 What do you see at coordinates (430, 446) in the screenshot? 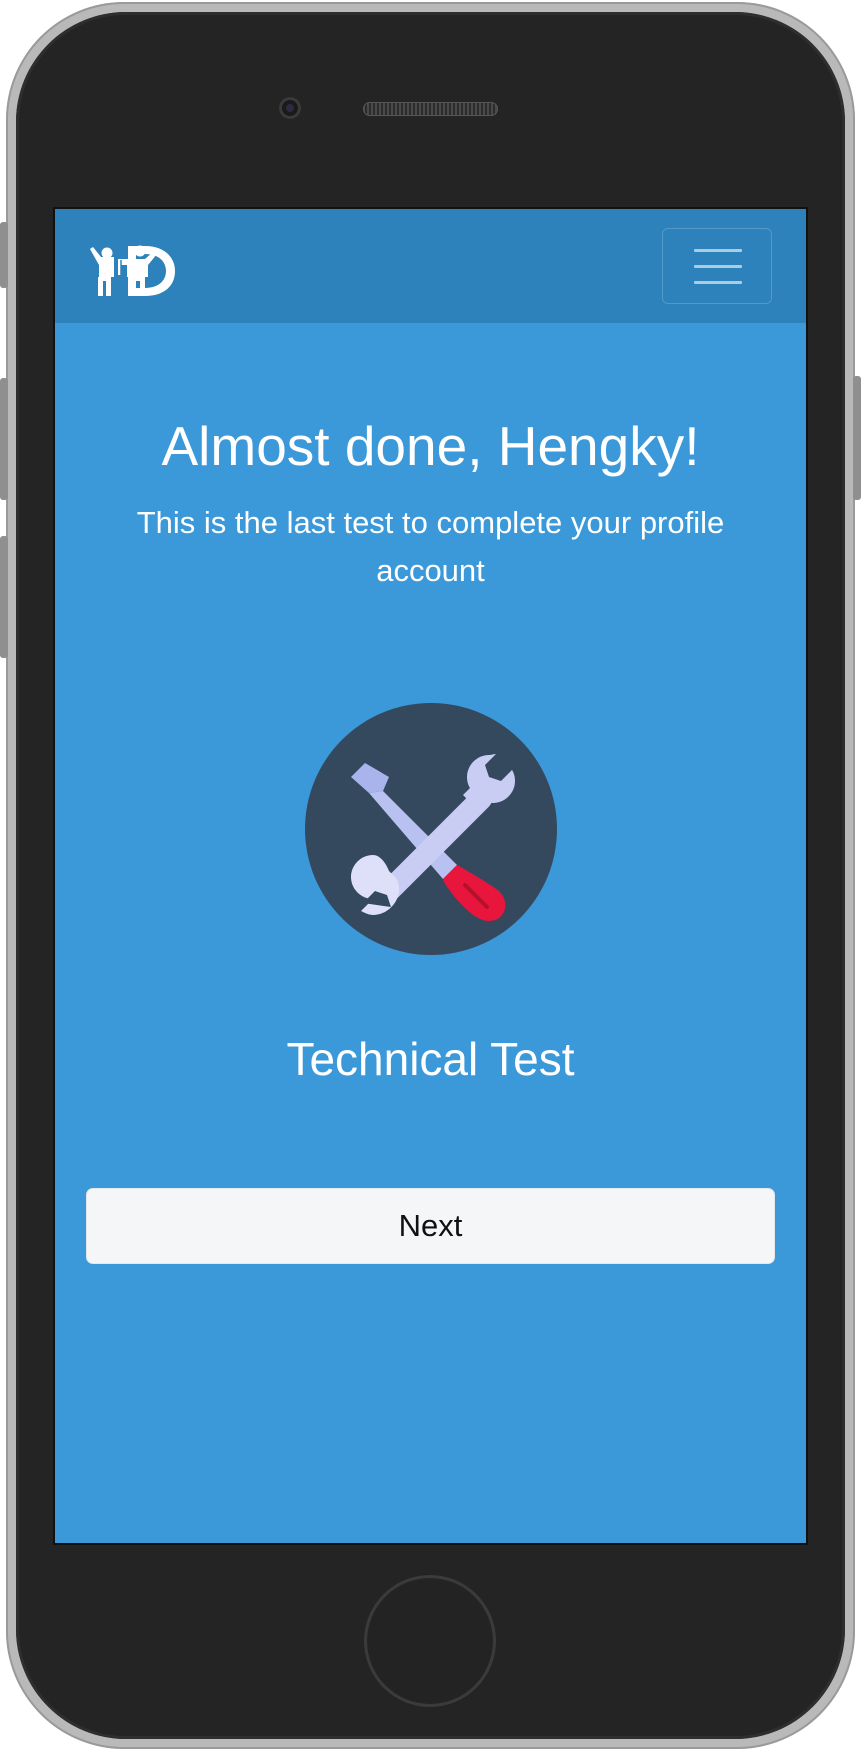
I see `page-title: Almost done, Hengky!` at bounding box center [430, 446].